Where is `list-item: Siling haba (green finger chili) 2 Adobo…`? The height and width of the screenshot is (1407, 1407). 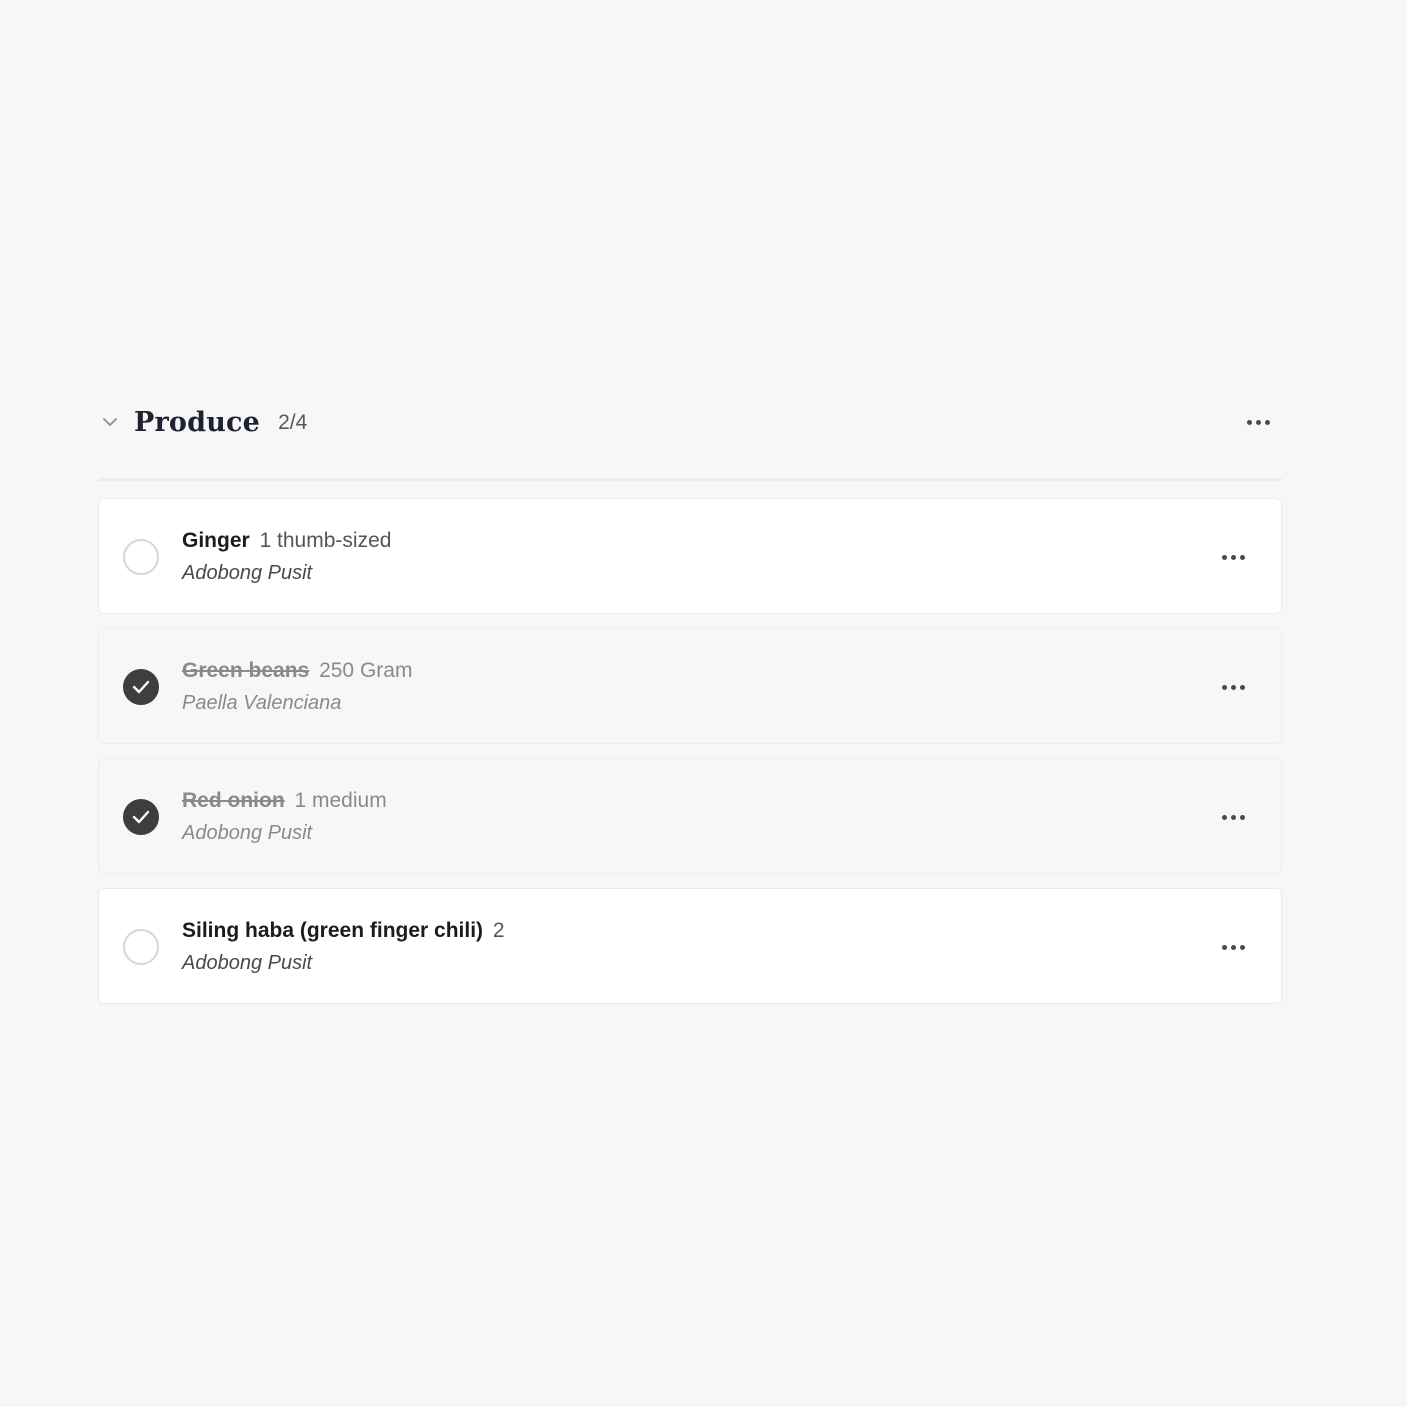
list-item: Siling haba (green finger chili) 2 Adobo… is located at coordinates (690, 946).